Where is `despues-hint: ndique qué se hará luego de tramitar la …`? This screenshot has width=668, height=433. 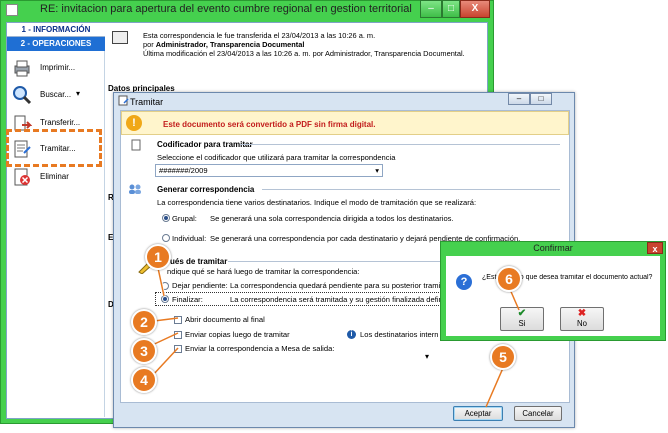 despues-hint: ndique qué se hará luego de tramitar la … is located at coordinates (263, 271).